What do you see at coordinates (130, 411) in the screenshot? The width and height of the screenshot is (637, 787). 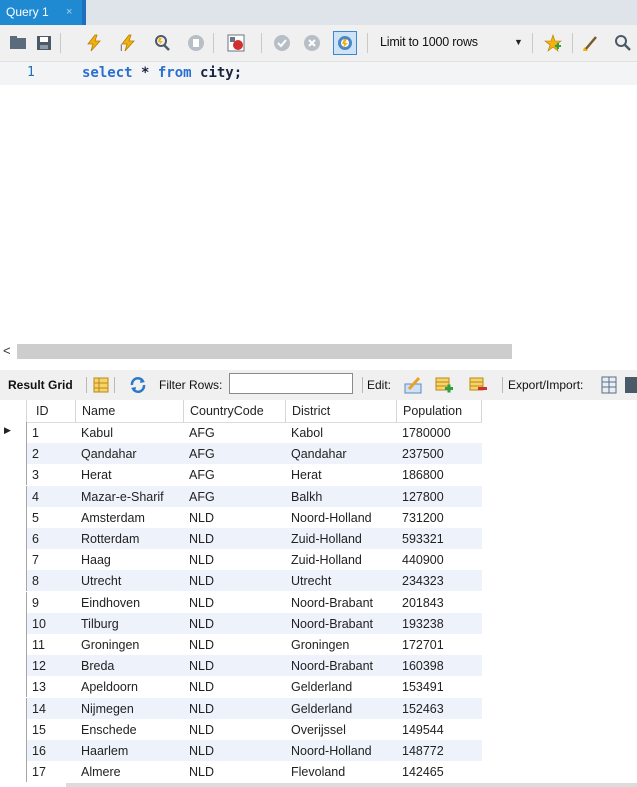 I see `column-header-name: Name` at bounding box center [130, 411].